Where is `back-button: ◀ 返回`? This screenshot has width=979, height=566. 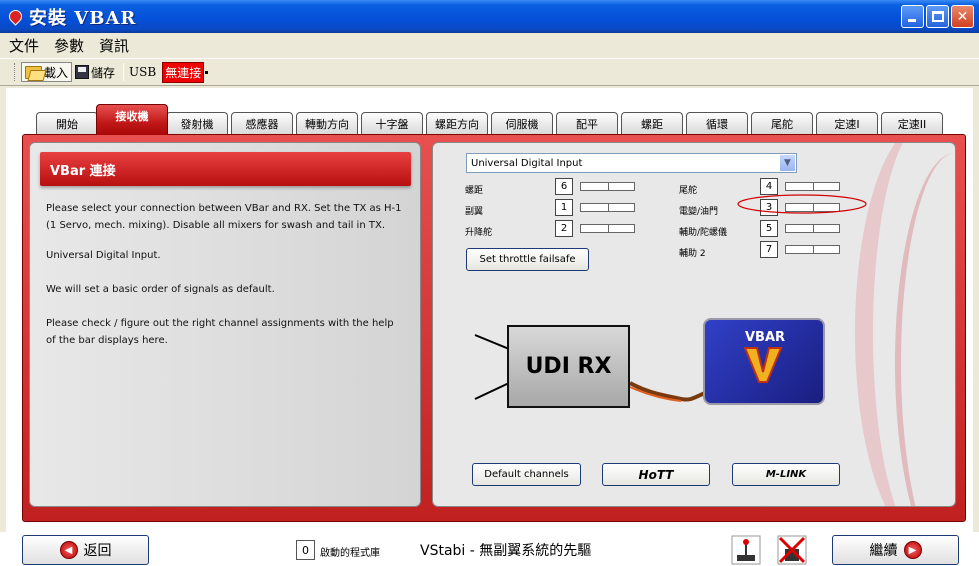
back-button: ◀ 返回 is located at coordinates (85, 550).